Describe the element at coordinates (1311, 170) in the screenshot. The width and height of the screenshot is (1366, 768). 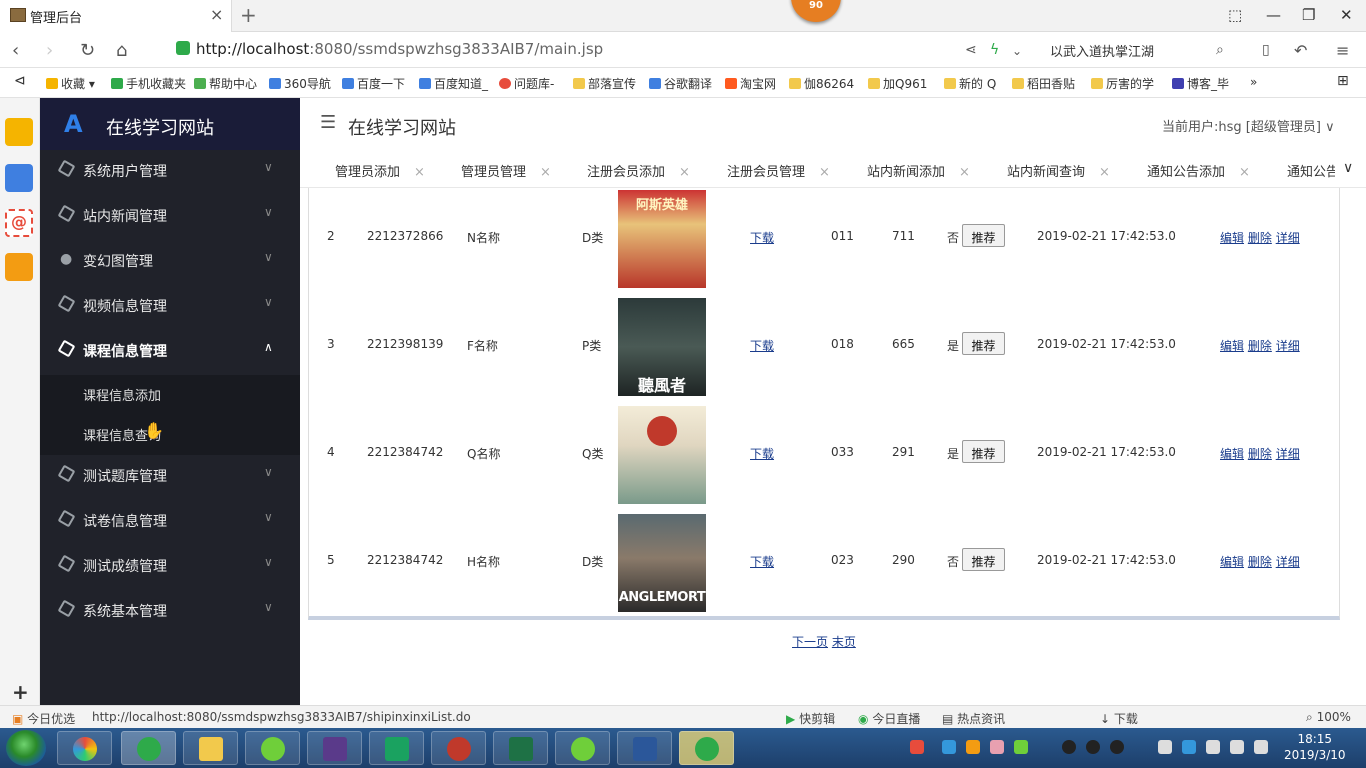
I see `tab-notice: 通知公告` at that location.